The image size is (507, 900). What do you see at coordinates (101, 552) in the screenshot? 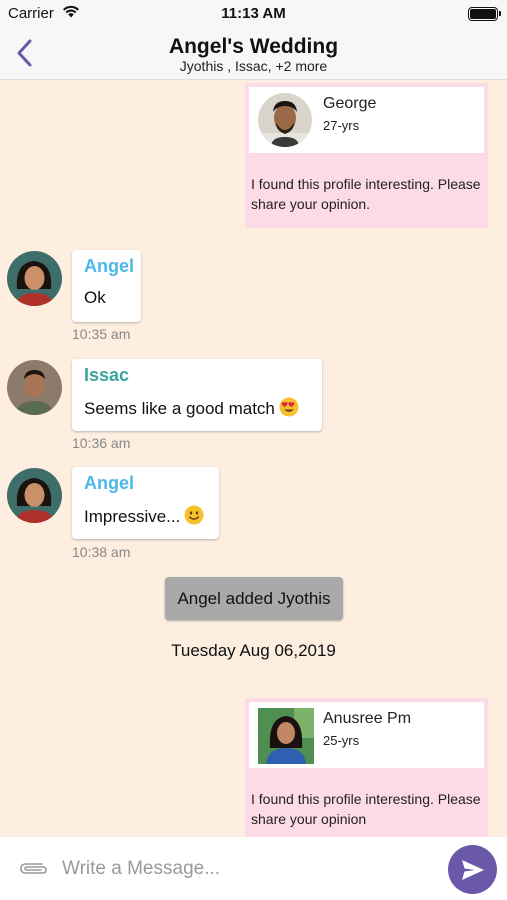
I see `message-time: 10:38 am` at bounding box center [101, 552].